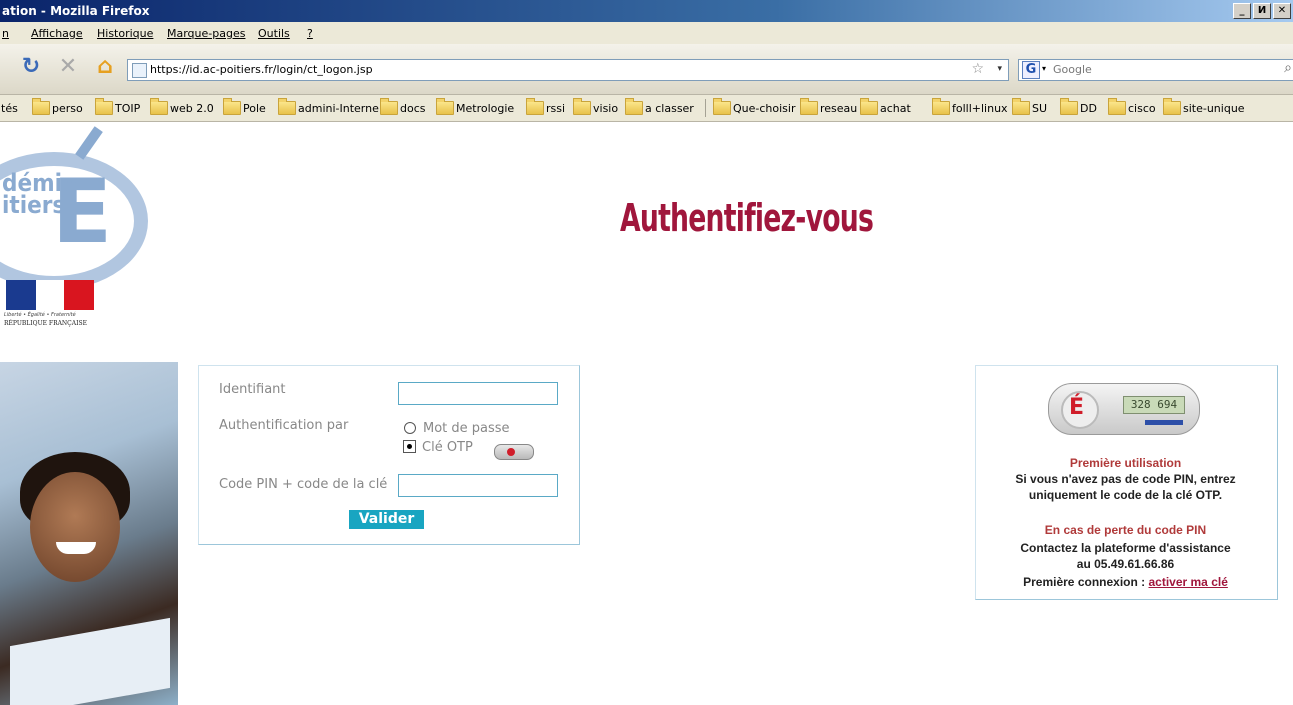  Describe the element at coordinates (1242, 11) in the screenshot. I see `minimize-button: _` at that location.